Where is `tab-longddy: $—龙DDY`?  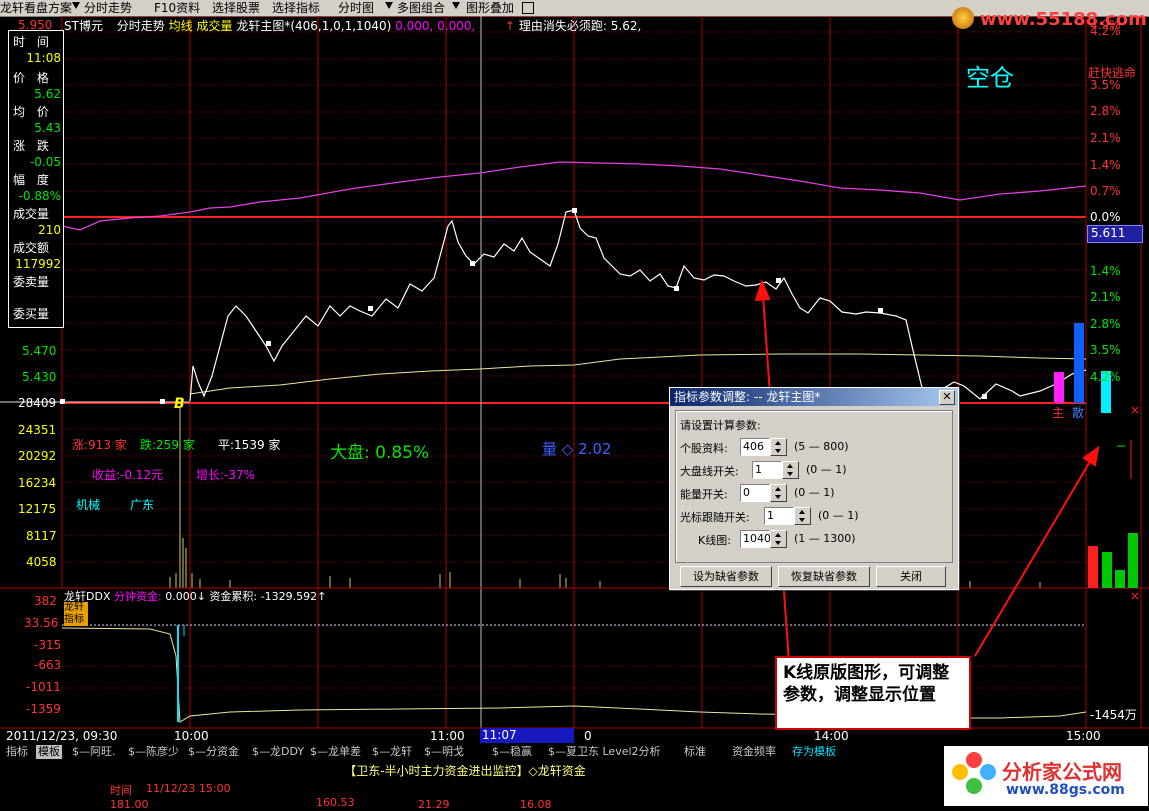
tab-longddy: $—龙DDY is located at coordinates (278, 752).